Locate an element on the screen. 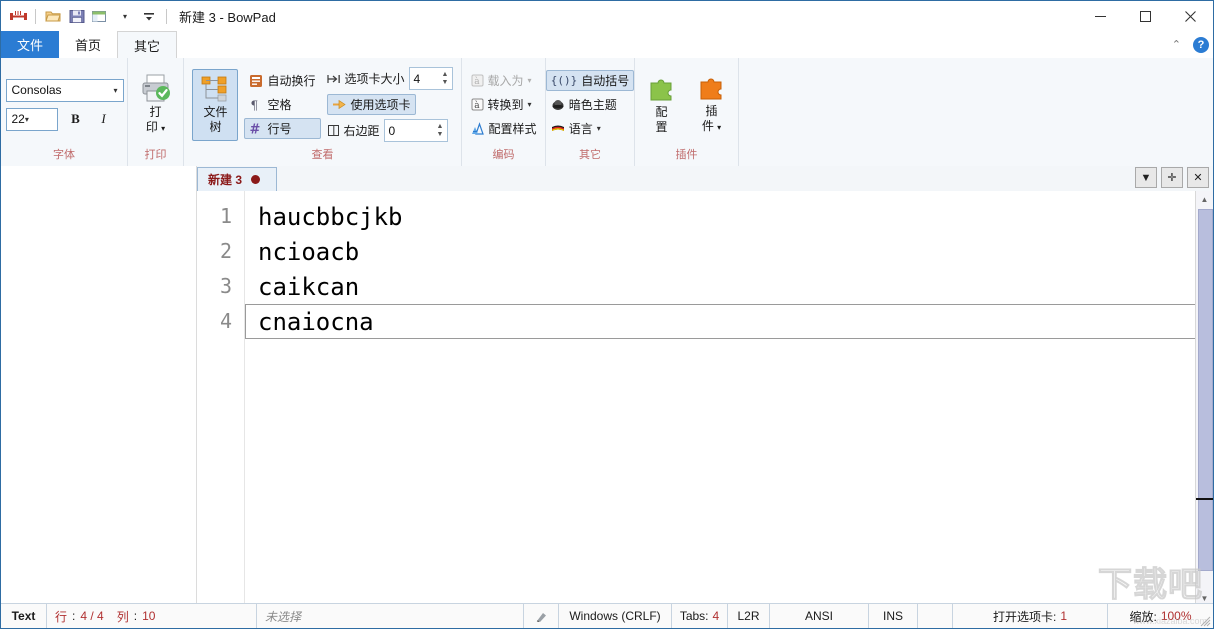 This screenshot has width=1214, height=629. bold-button: B is located at coordinates (76, 119).